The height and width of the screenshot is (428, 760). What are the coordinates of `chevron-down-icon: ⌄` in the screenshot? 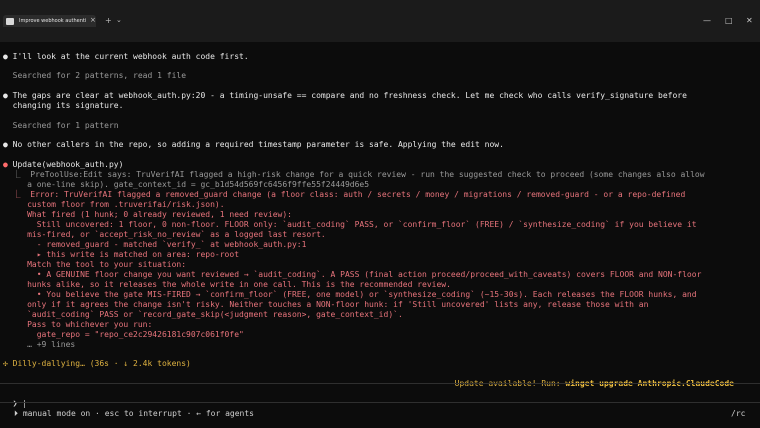 It's located at (119, 20).